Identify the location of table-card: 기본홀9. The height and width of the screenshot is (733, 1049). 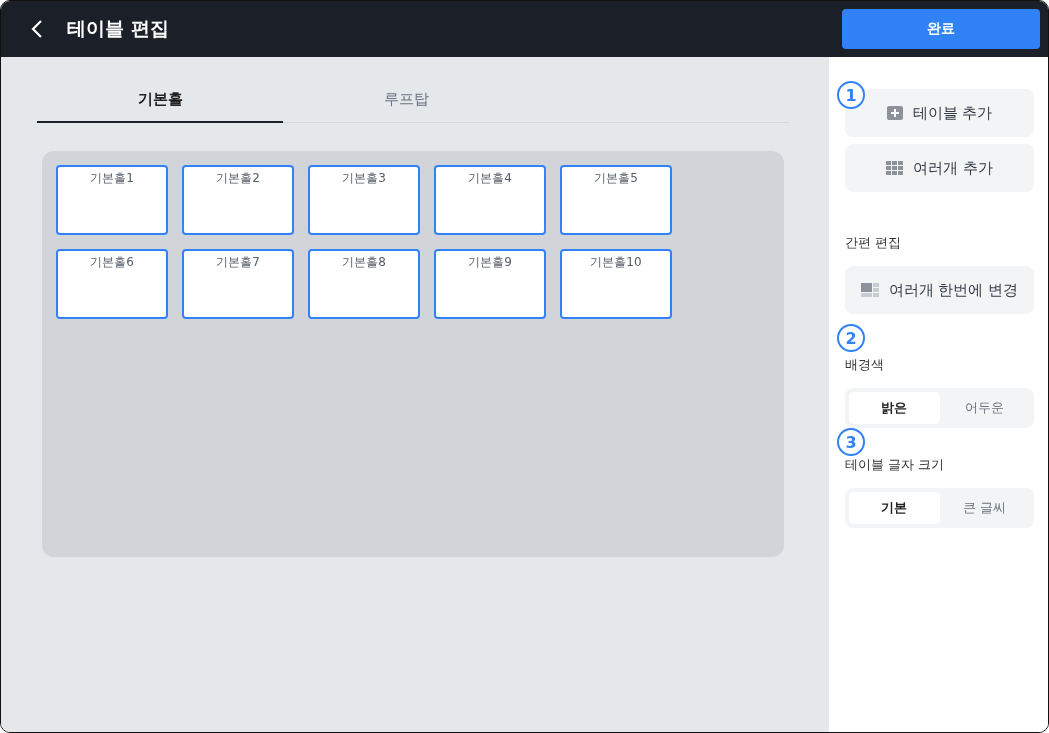
(490, 284).